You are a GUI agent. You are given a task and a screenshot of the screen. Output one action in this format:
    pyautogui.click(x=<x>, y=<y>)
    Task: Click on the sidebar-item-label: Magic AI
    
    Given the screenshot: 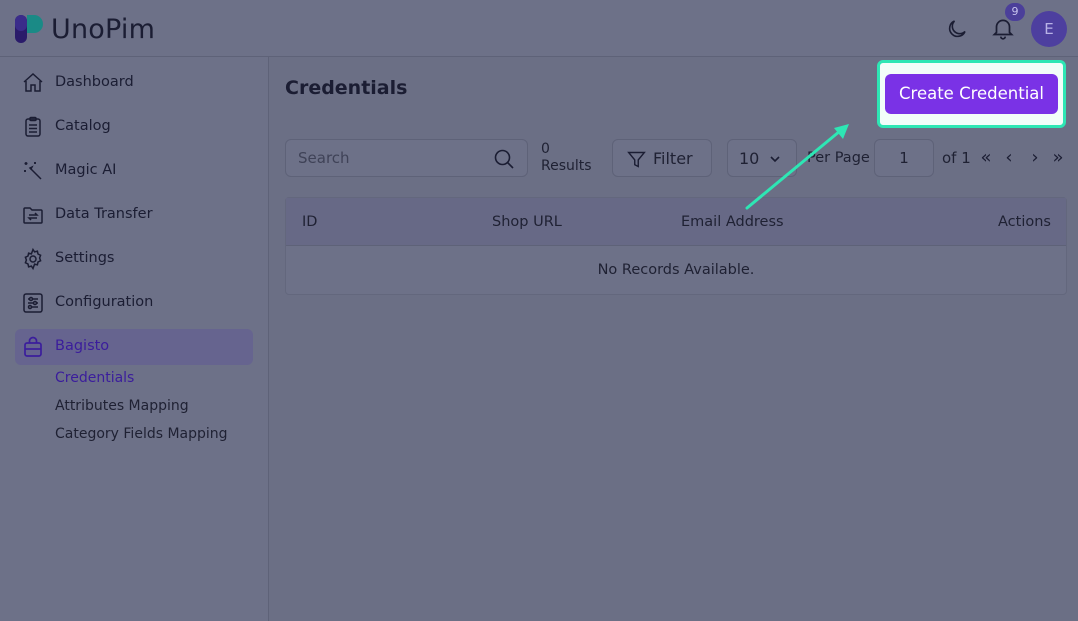 What is the action you would take?
    pyautogui.click(x=86, y=170)
    